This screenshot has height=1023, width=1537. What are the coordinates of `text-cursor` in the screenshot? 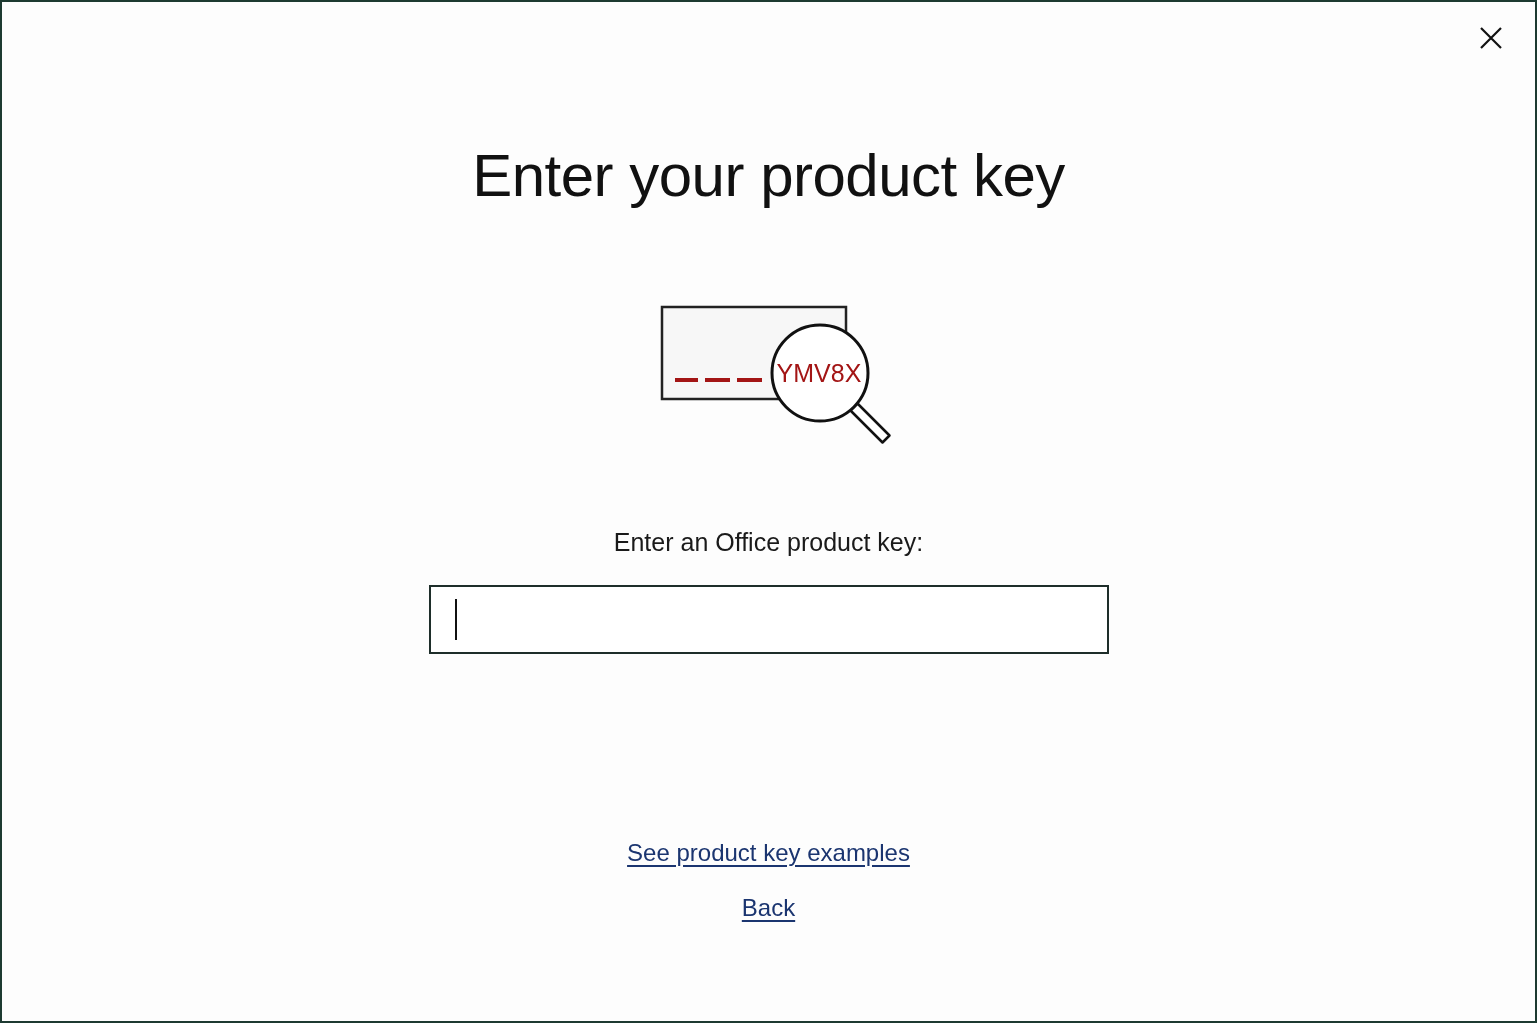 It's located at (455, 619).